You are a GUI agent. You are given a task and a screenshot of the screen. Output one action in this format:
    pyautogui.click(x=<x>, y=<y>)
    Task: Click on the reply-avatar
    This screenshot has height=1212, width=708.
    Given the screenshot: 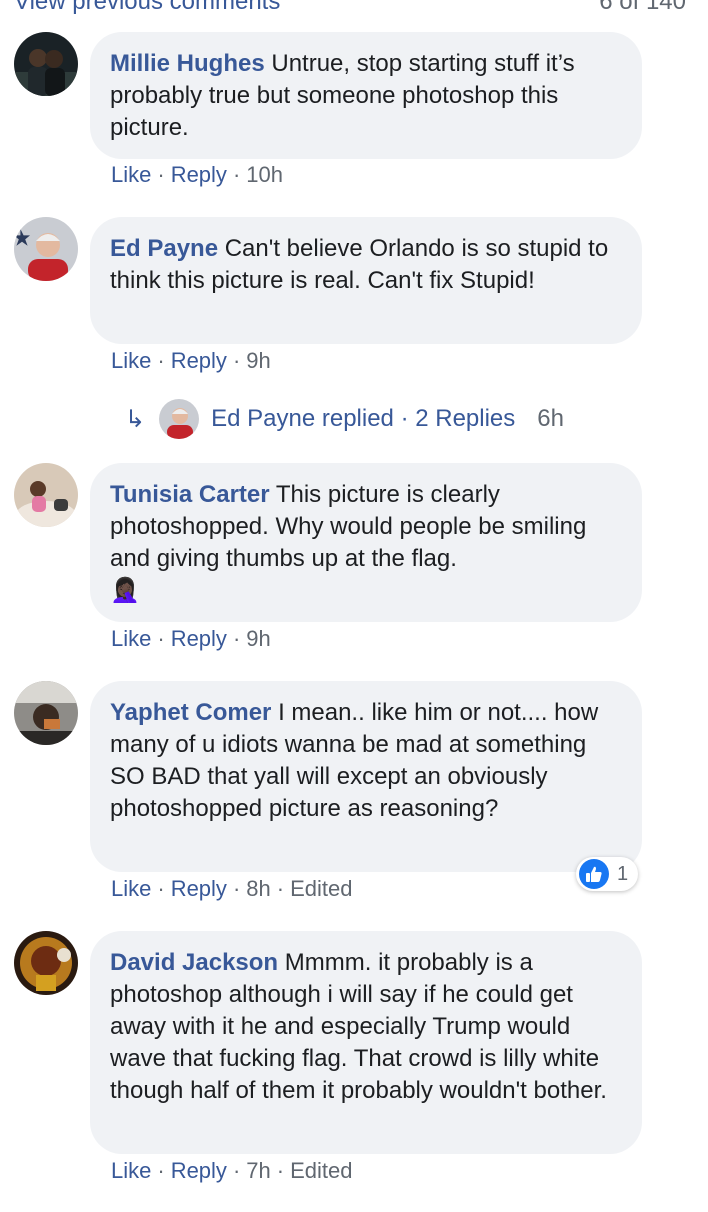 What is the action you would take?
    pyautogui.click(x=179, y=419)
    